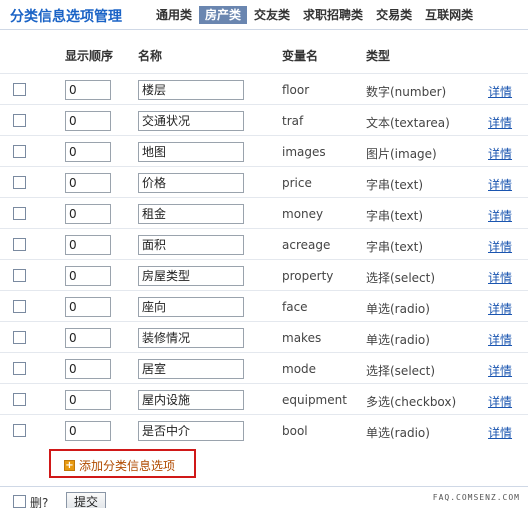 The width and height of the screenshot is (528, 508). What do you see at coordinates (293, 121) in the screenshot?
I see `variable-name: traf` at bounding box center [293, 121].